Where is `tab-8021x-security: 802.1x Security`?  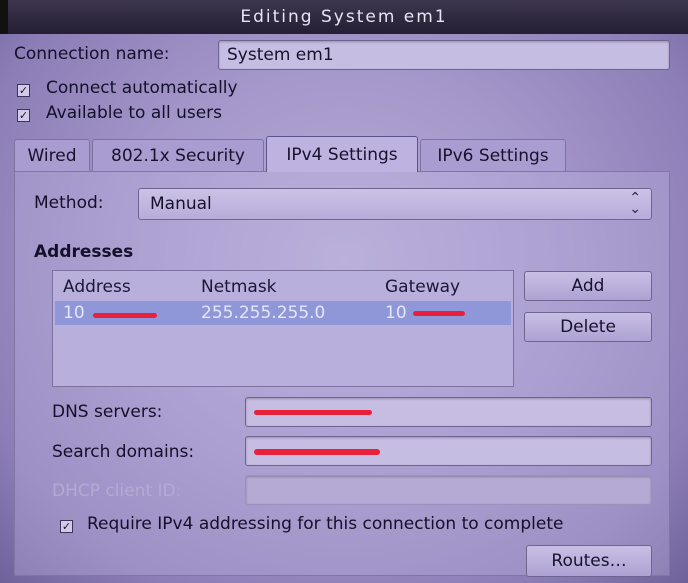 tab-8021x-security: 802.1x Security is located at coordinates (178, 155).